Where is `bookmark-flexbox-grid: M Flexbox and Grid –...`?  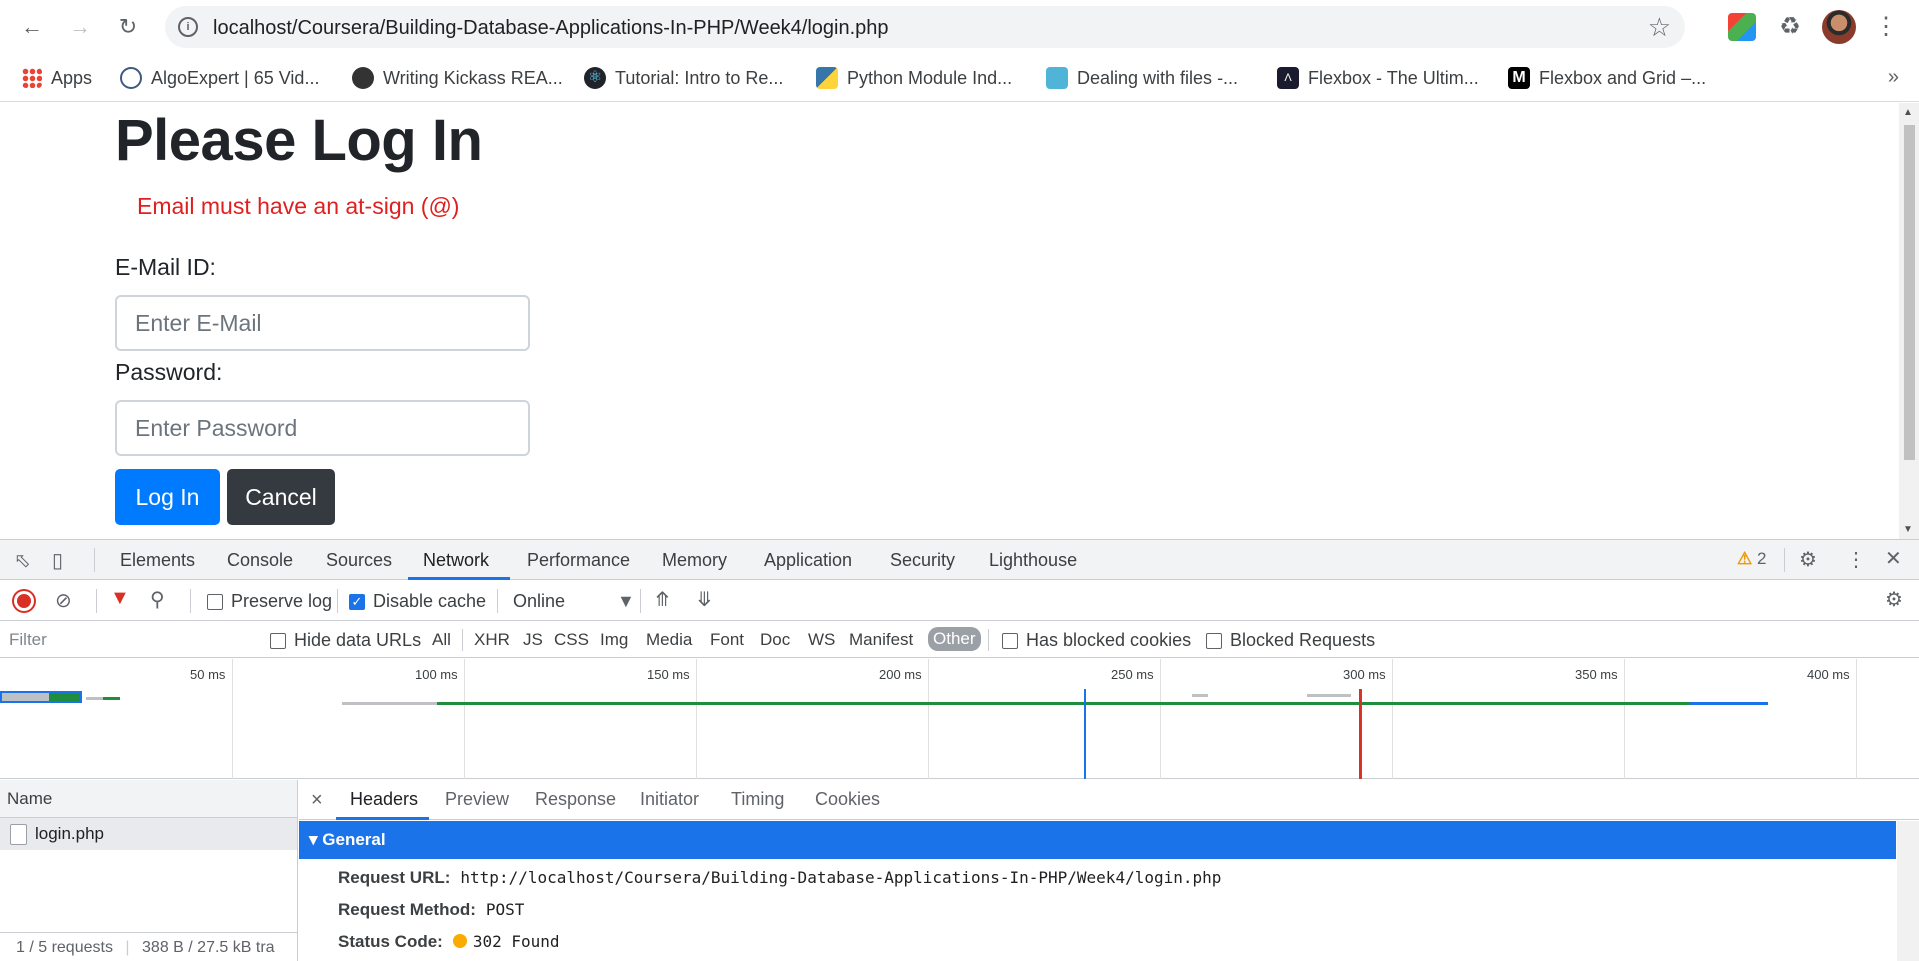 bookmark-flexbox-grid: M Flexbox and Grid –... is located at coordinates (1607, 78).